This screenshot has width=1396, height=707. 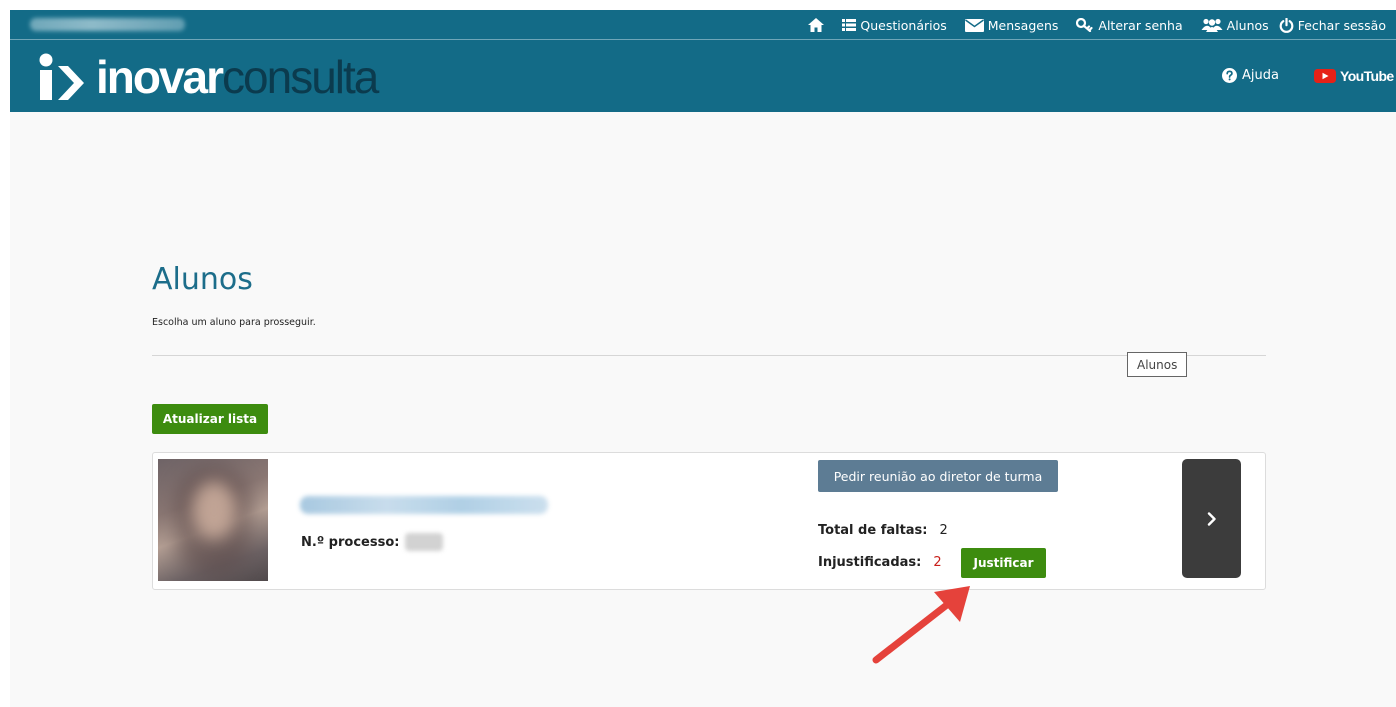 I want to click on chevron-right-icon, so click(x=1211, y=518).